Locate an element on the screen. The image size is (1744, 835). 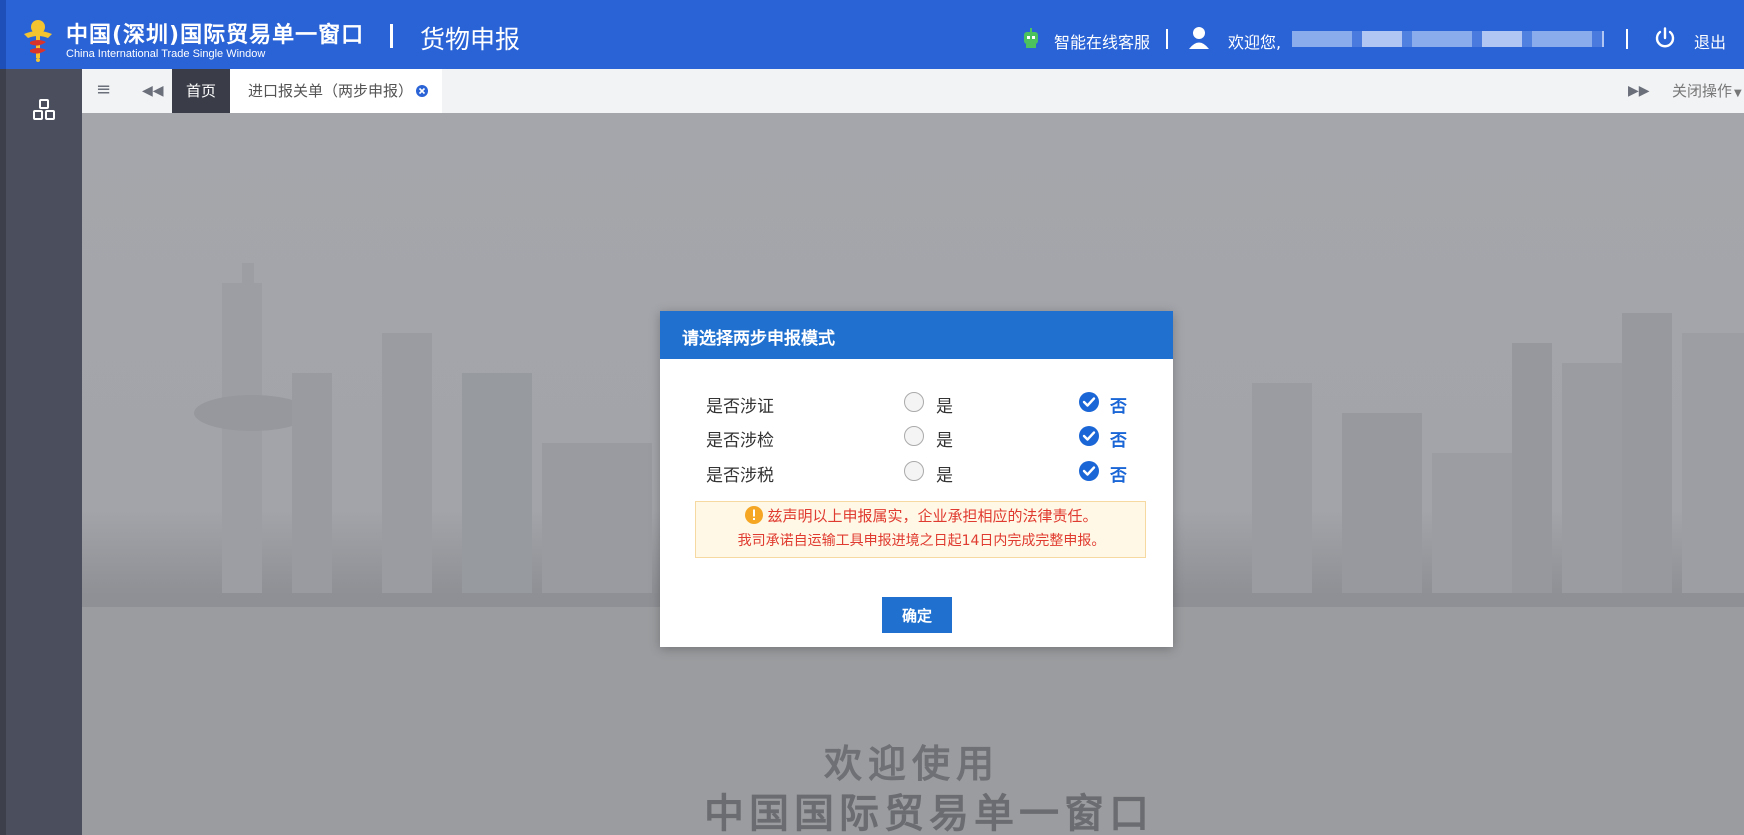
question-label: 是否涉税 is located at coordinates (740, 476).